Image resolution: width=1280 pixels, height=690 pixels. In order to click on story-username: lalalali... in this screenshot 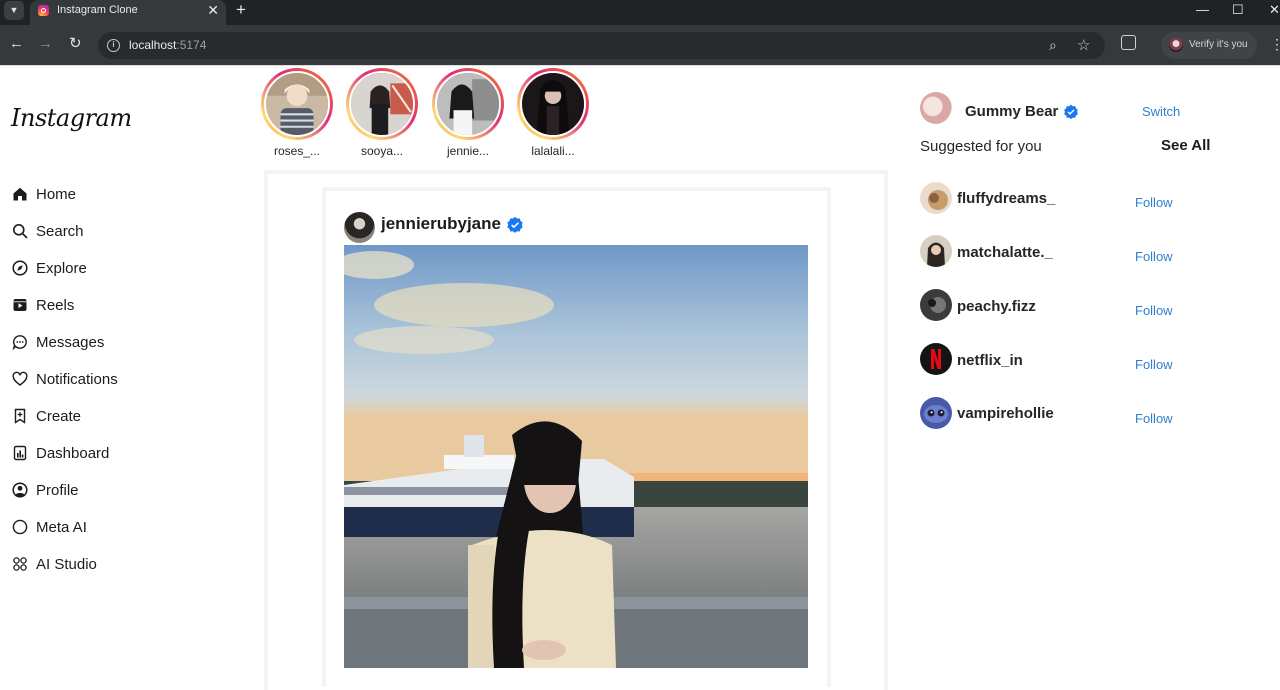, I will do `click(553, 151)`.